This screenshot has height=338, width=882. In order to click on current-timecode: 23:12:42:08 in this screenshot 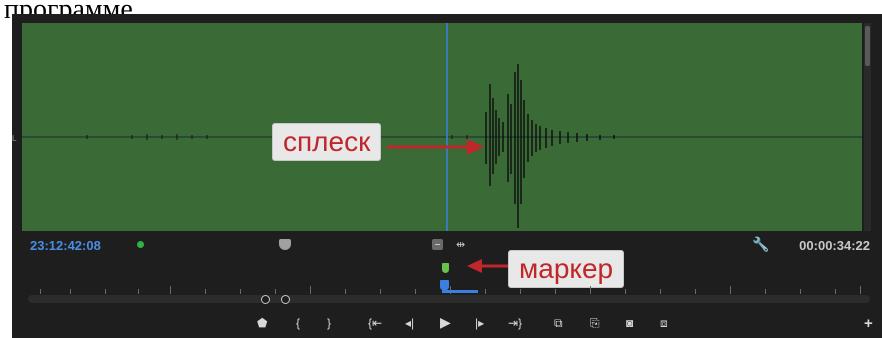, I will do `click(65, 245)`.